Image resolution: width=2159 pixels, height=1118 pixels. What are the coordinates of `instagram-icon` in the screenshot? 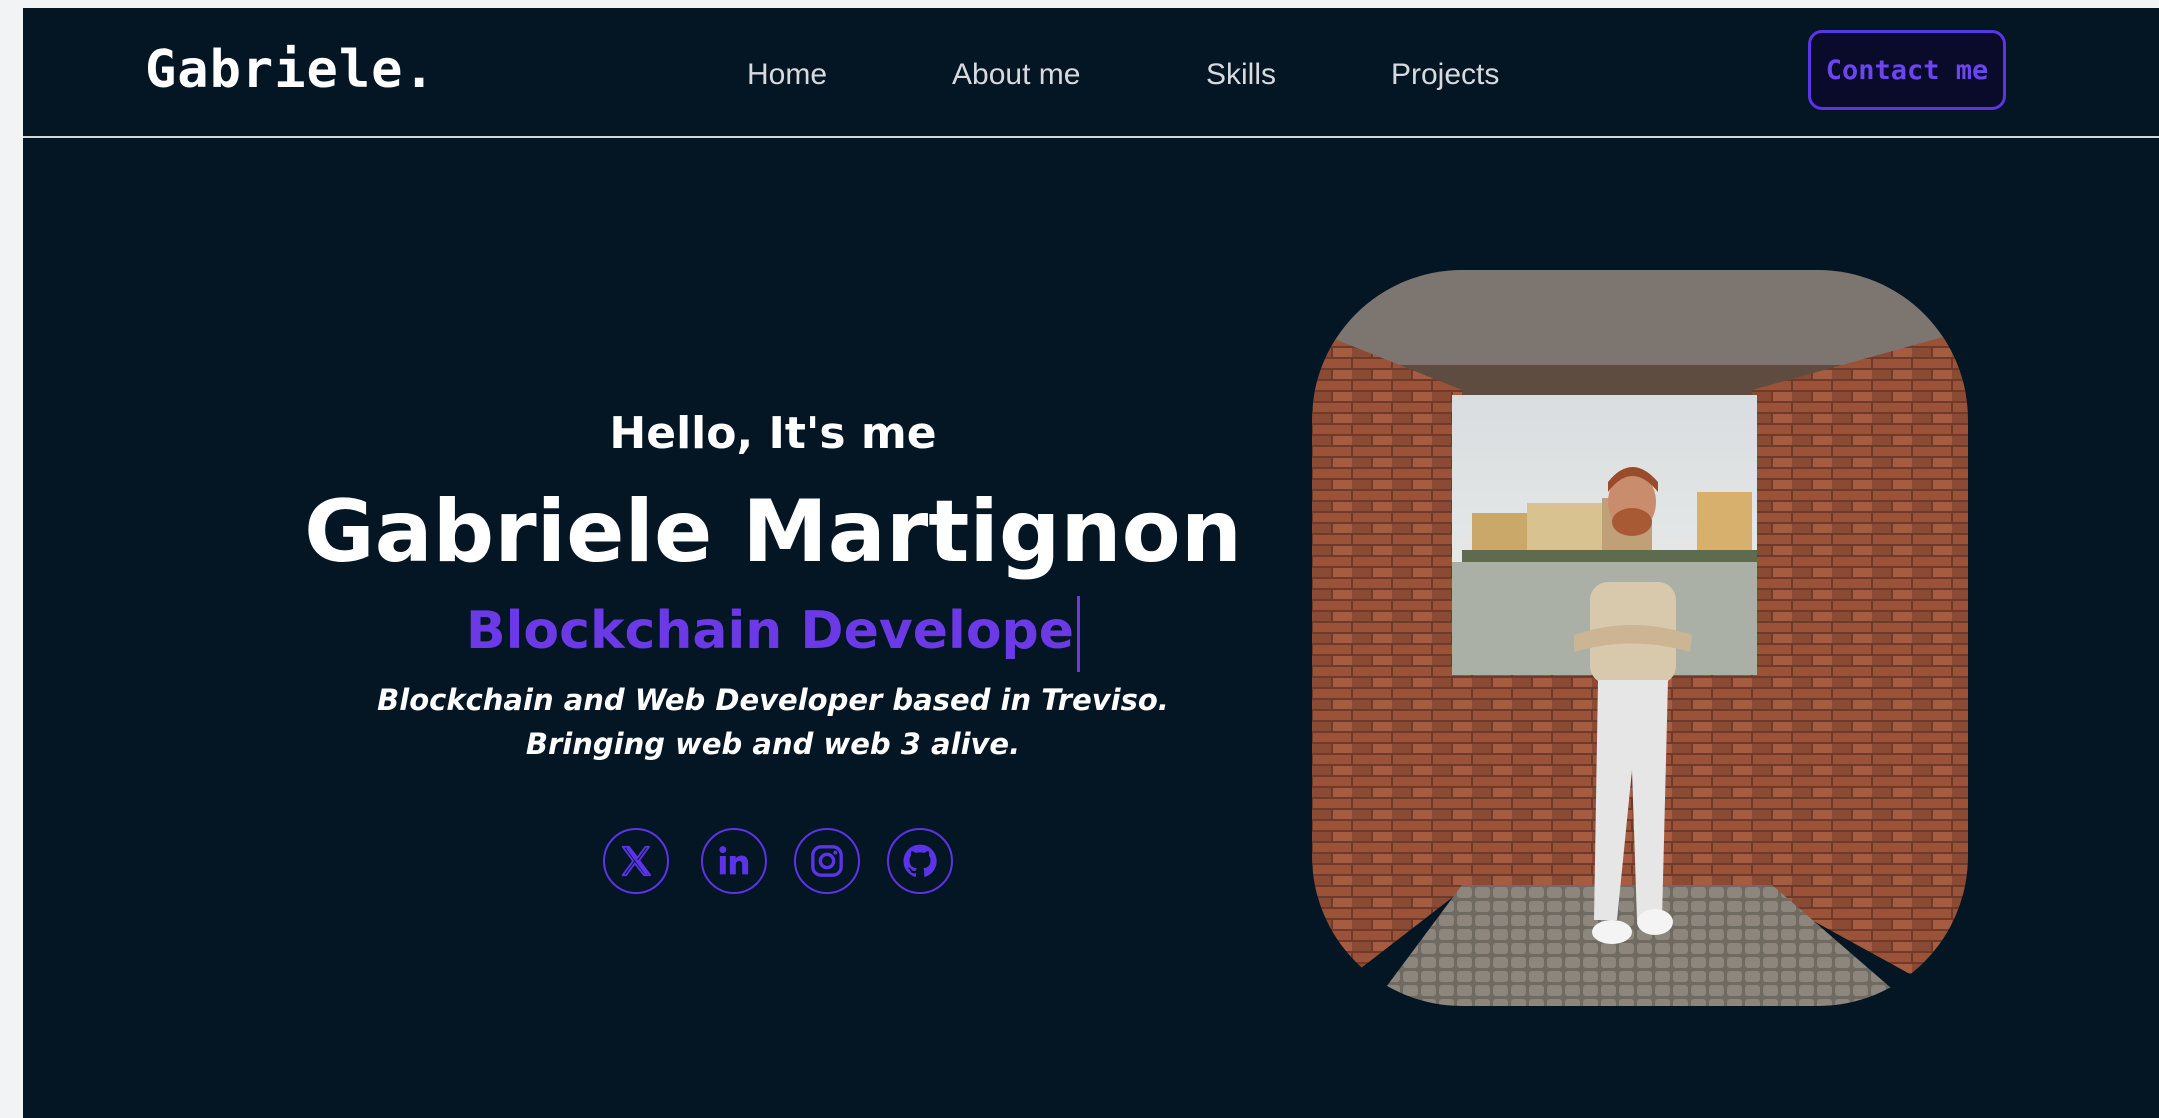 It's located at (827, 861).